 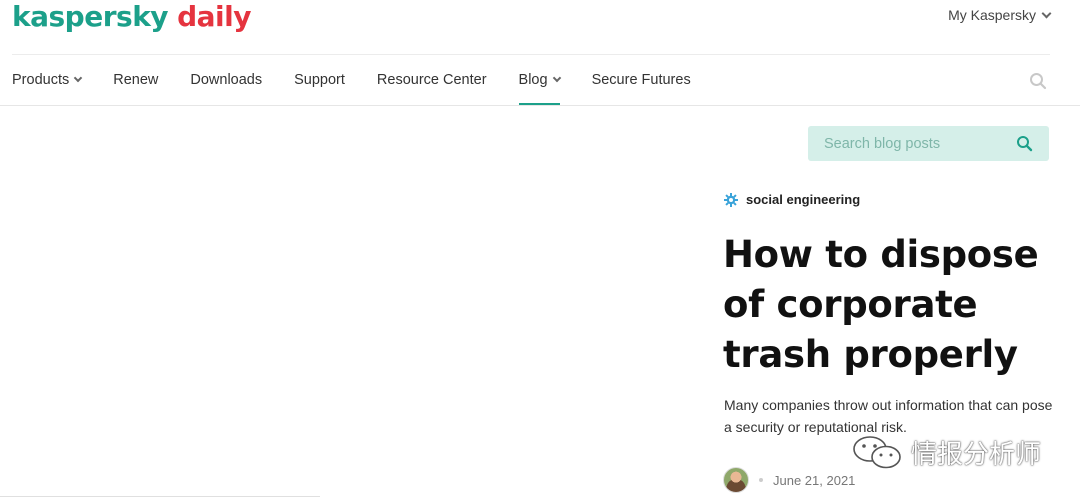 I want to click on nav-item-resource-center: Resource Center, so click(x=432, y=88).